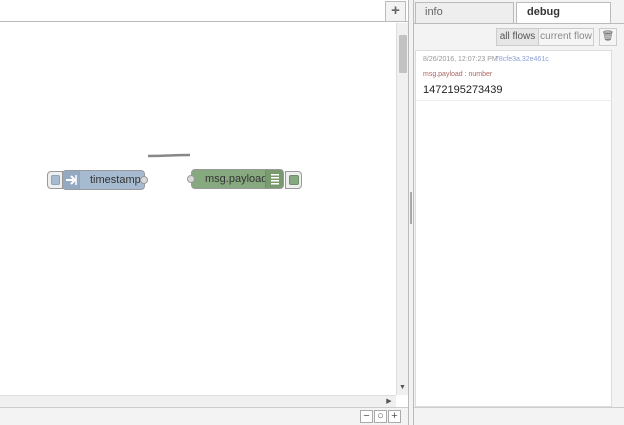 This screenshot has width=624, height=425. I want to click on message-node-link: 78cfe3a.32e461c, so click(522, 59).